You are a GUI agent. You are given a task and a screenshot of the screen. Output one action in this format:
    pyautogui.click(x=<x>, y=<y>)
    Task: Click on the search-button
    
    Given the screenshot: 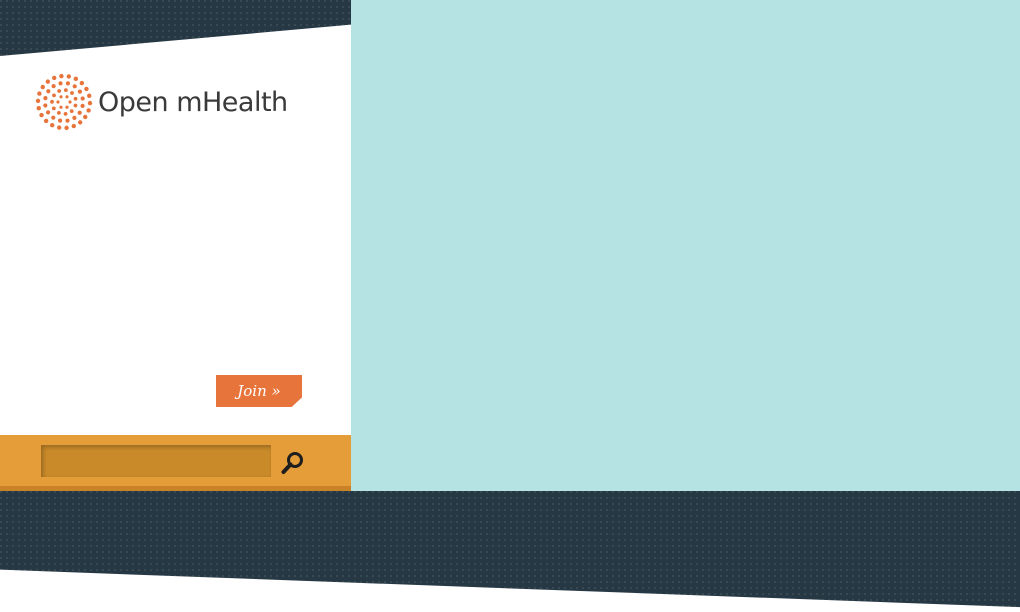 What is the action you would take?
    pyautogui.click(x=293, y=463)
    